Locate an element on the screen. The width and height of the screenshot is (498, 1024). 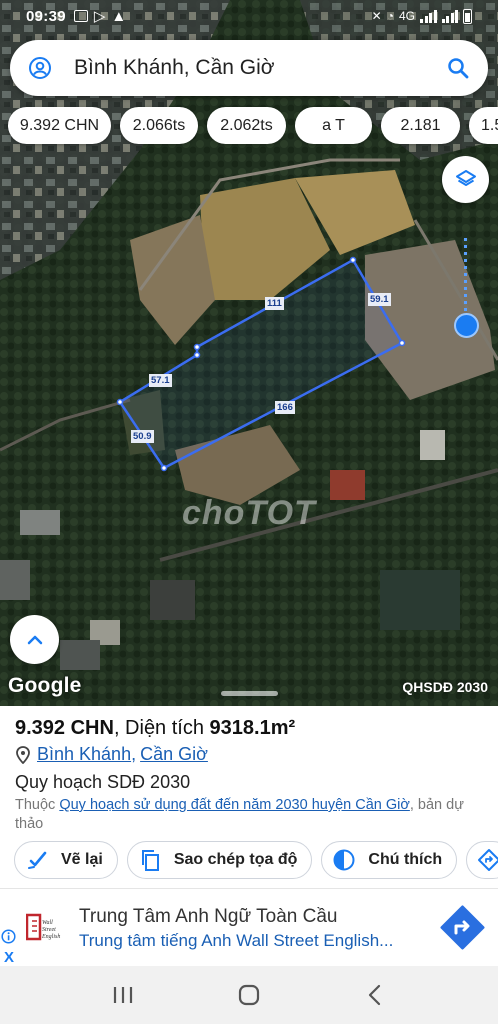
recent-apps-button is located at coordinates (123, 995).